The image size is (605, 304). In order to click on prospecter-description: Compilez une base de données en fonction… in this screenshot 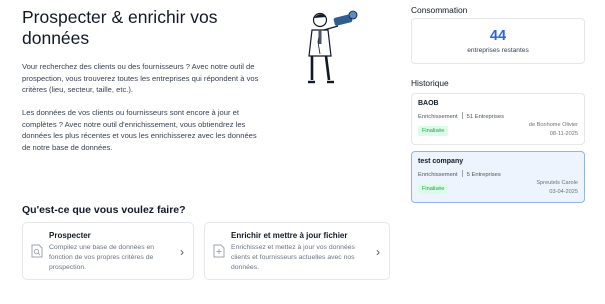, I will do `click(102, 257)`.